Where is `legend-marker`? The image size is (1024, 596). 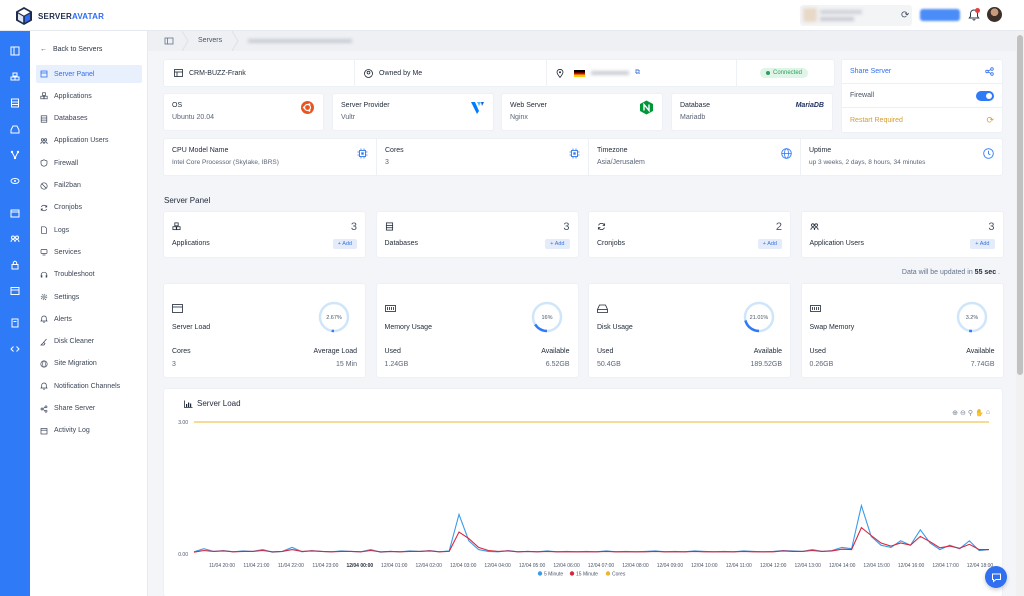 legend-marker is located at coordinates (572, 573).